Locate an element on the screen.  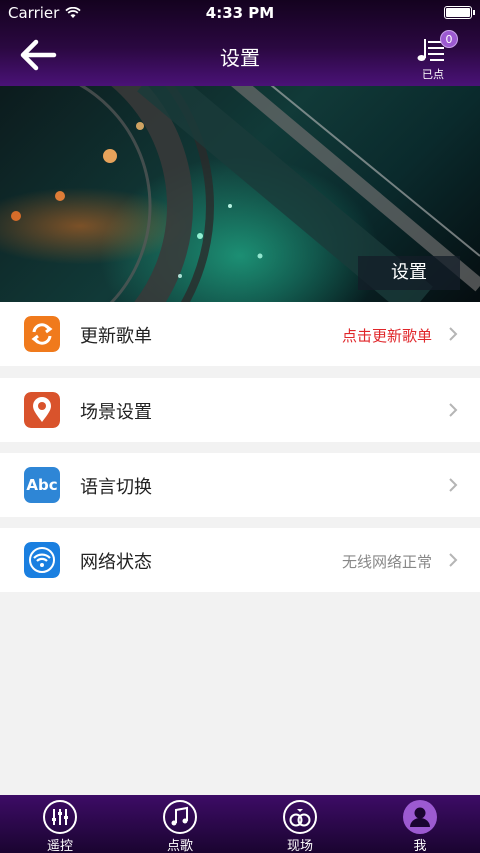
tab-label: 遥控 is located at coordinates (59, 846).